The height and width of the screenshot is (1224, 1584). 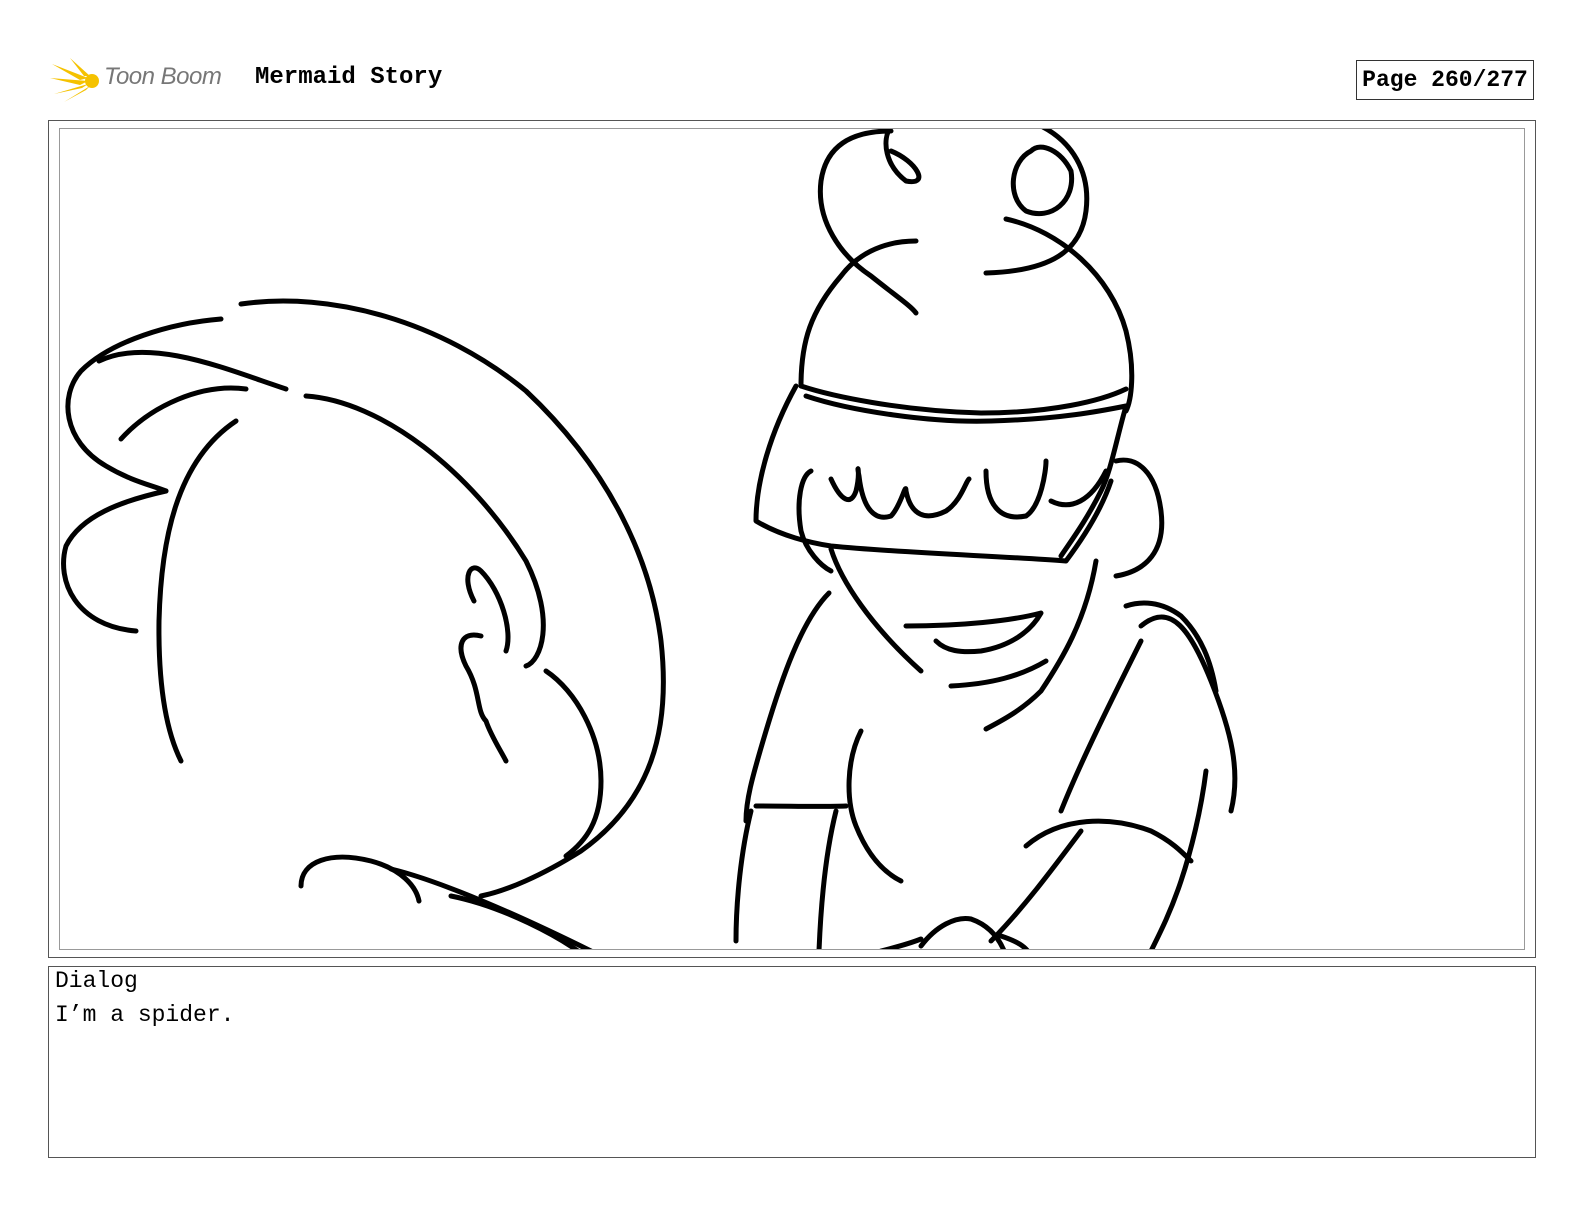 I want to click on logo-wordmark: Toon Boom, so click(x=163, y=76).